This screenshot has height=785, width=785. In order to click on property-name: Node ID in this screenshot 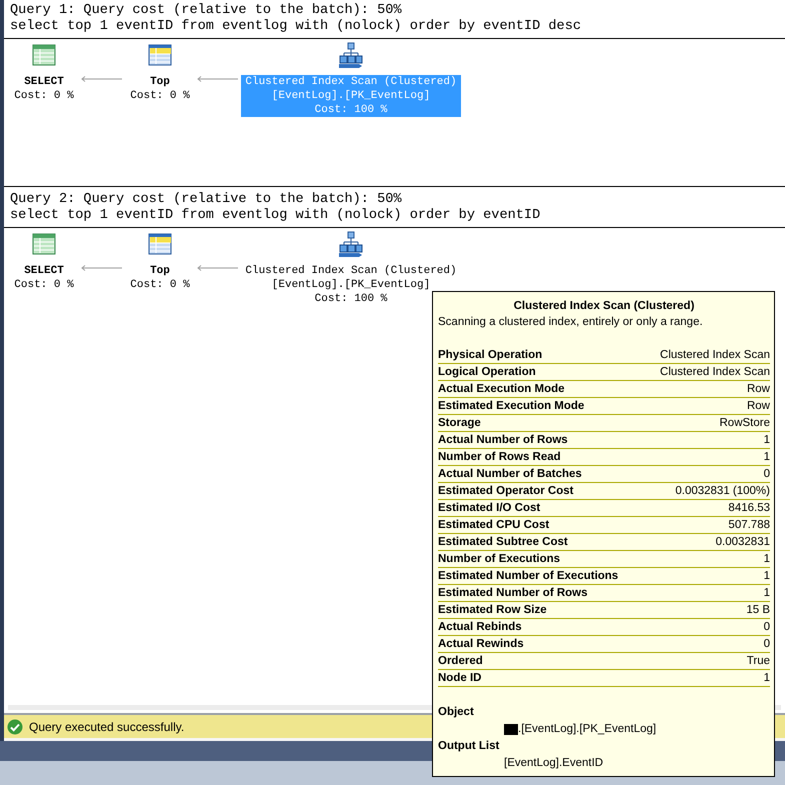, I will do `click(460, 678)`.